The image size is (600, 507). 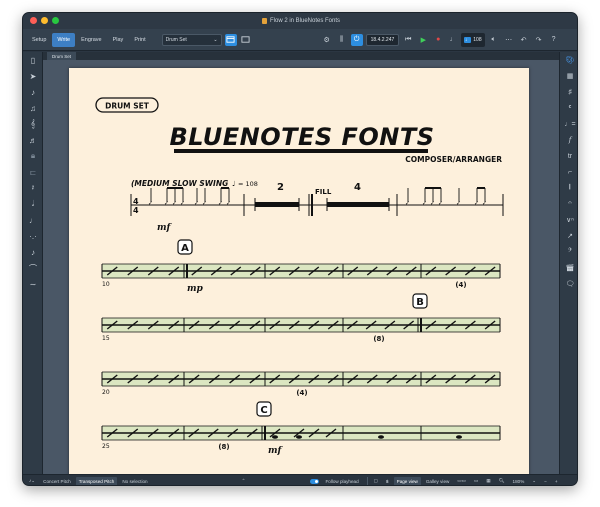 I want to click on clefs-button: 𝄢, so click(x=568, y=252).